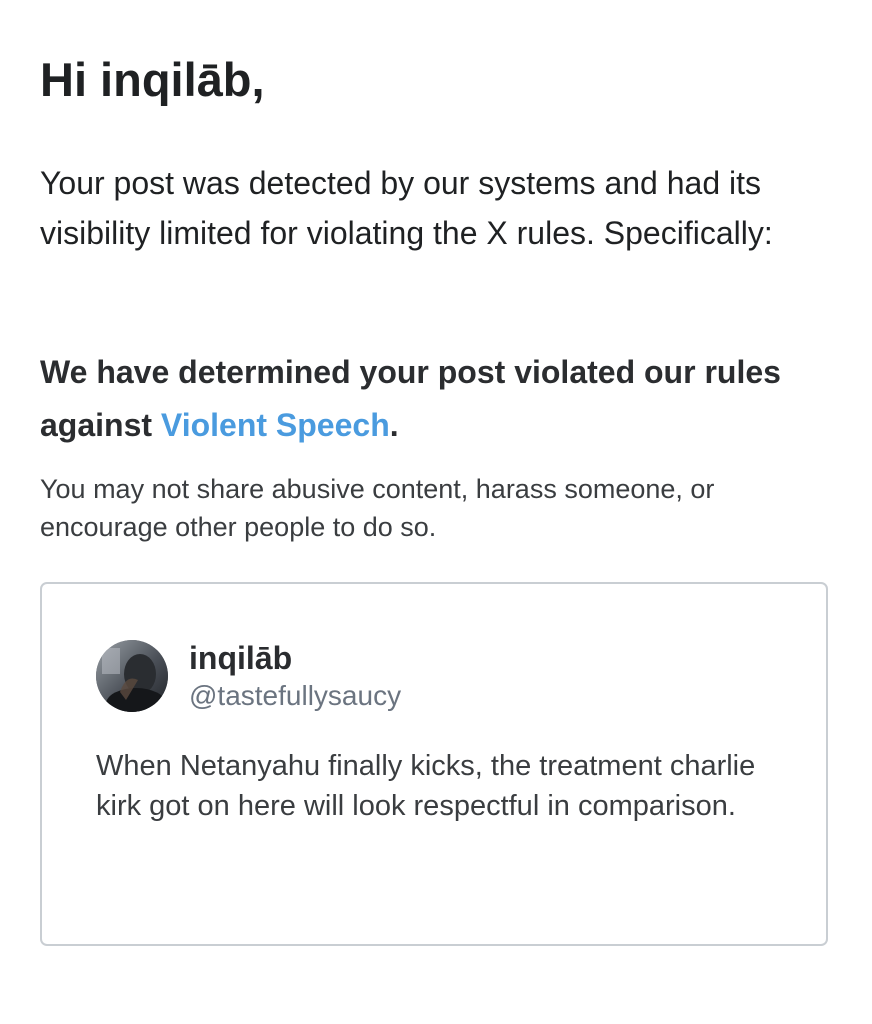 The width and height of the screenshot is (872, 1024). Describe the element at coordinates (295, 696) in the screenshot. I see `post-author-handle: @tastefullysaucy` at that location.